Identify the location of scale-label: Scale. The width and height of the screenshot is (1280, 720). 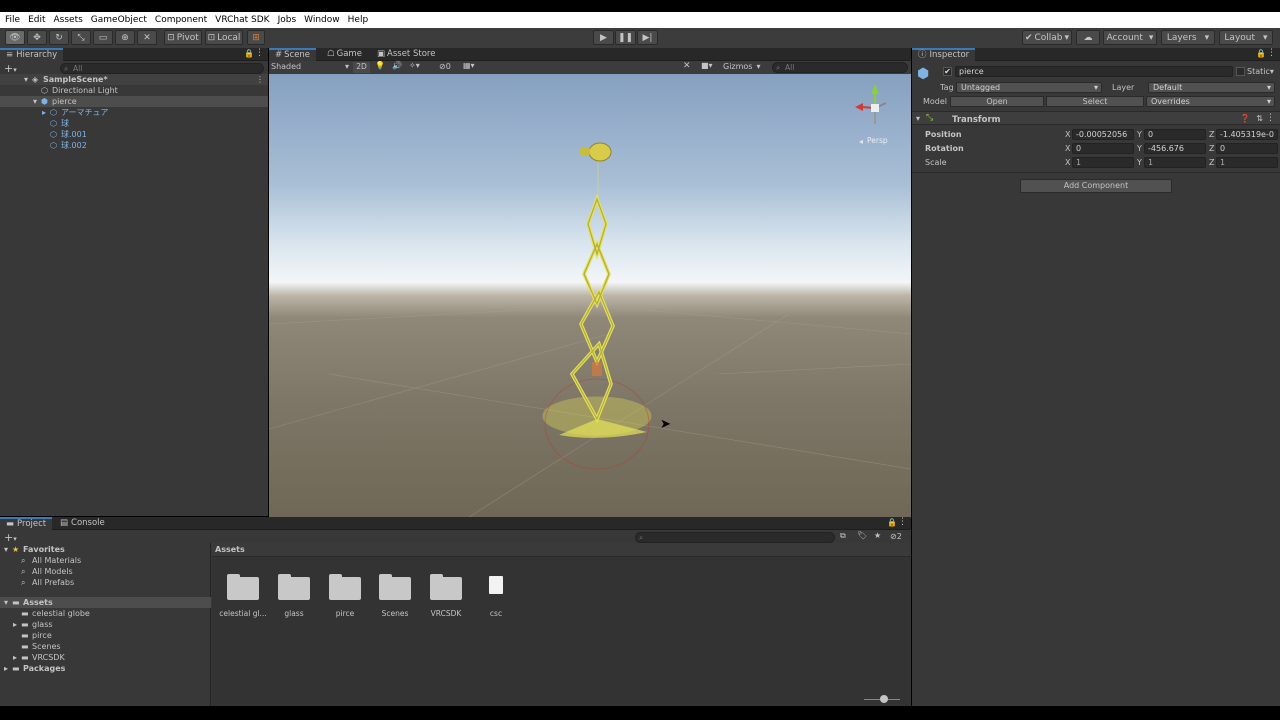
(936, 162).